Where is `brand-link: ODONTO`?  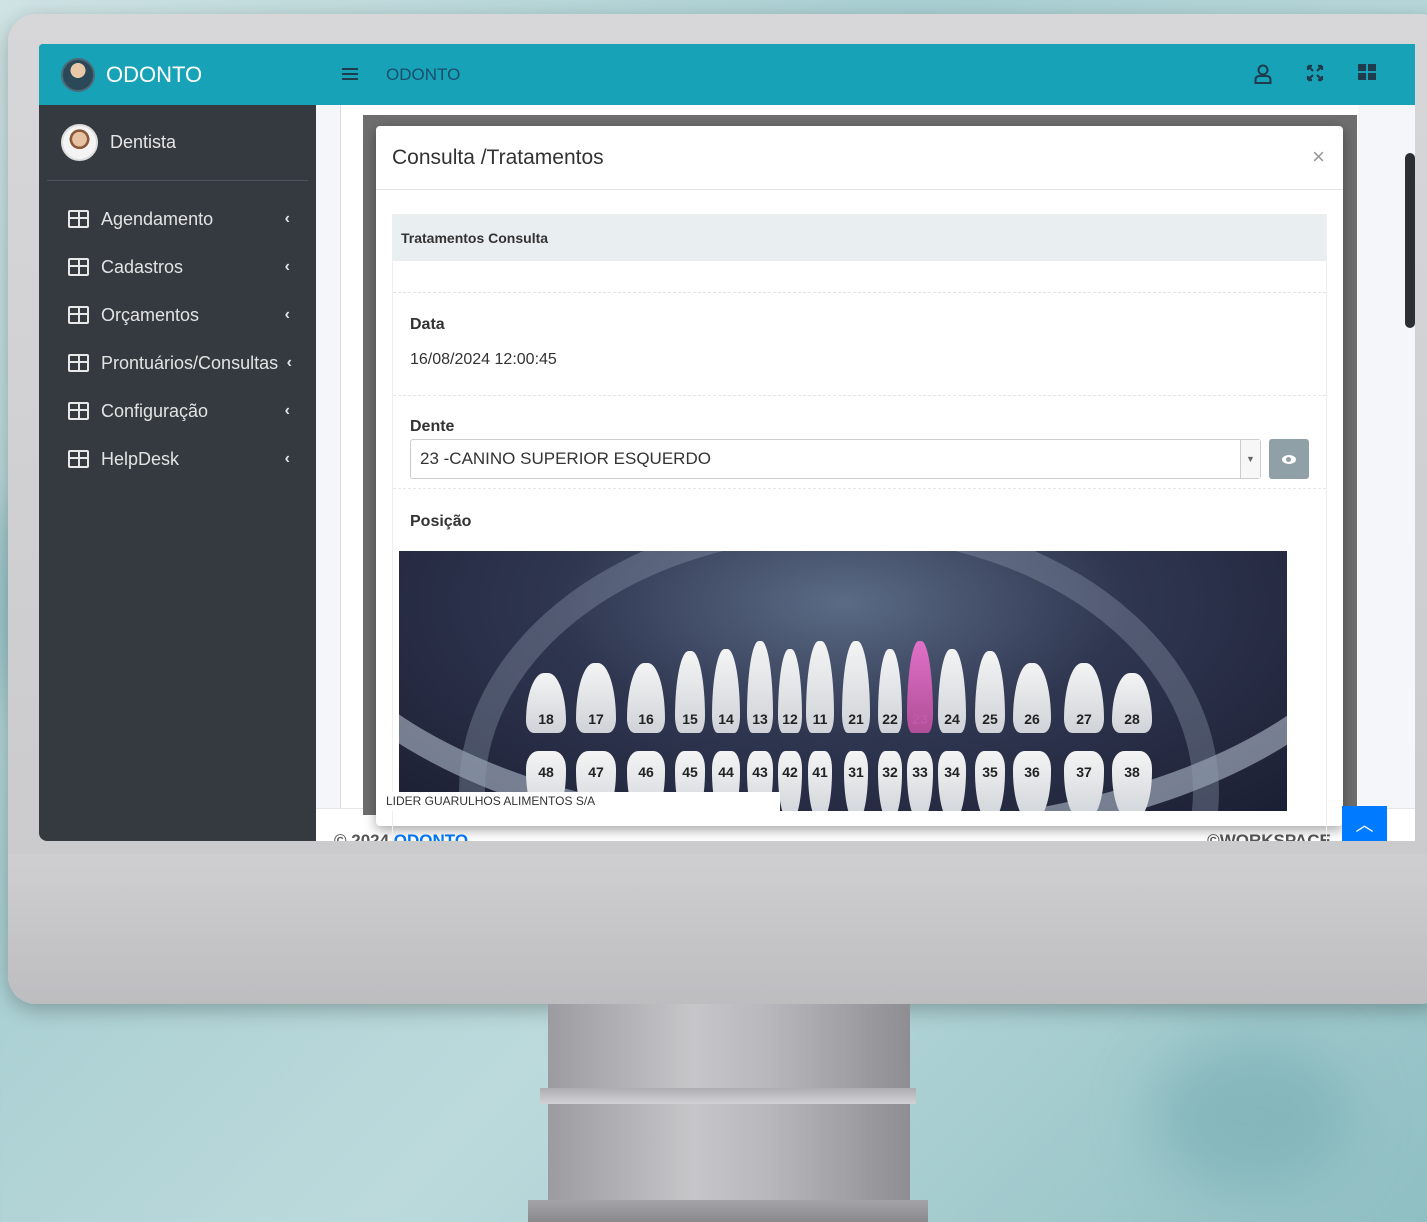
brand-link: ODONTO is located at coordinates (177, 74).